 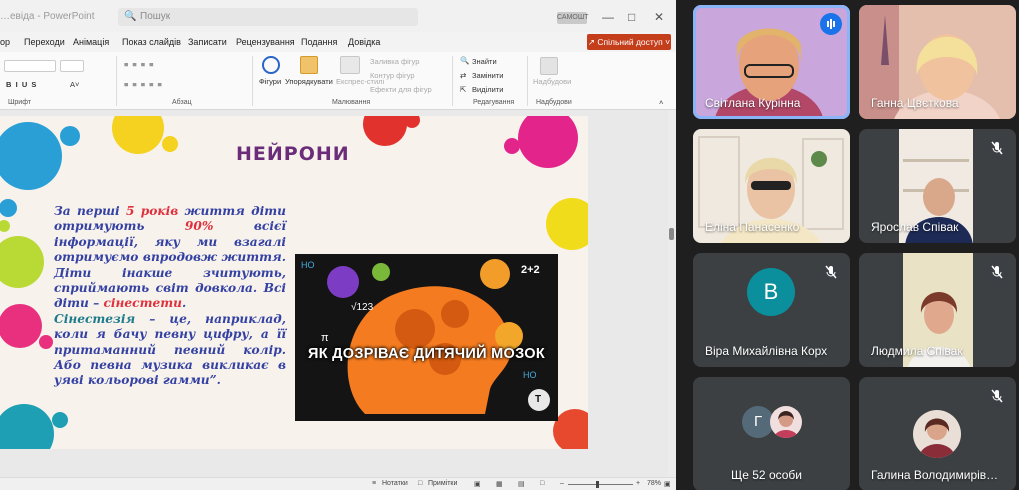 What do you see at coordinates (463, 89) in the screenshot?
I see `select-icon: ⇱` at bounding box center [463, 89].